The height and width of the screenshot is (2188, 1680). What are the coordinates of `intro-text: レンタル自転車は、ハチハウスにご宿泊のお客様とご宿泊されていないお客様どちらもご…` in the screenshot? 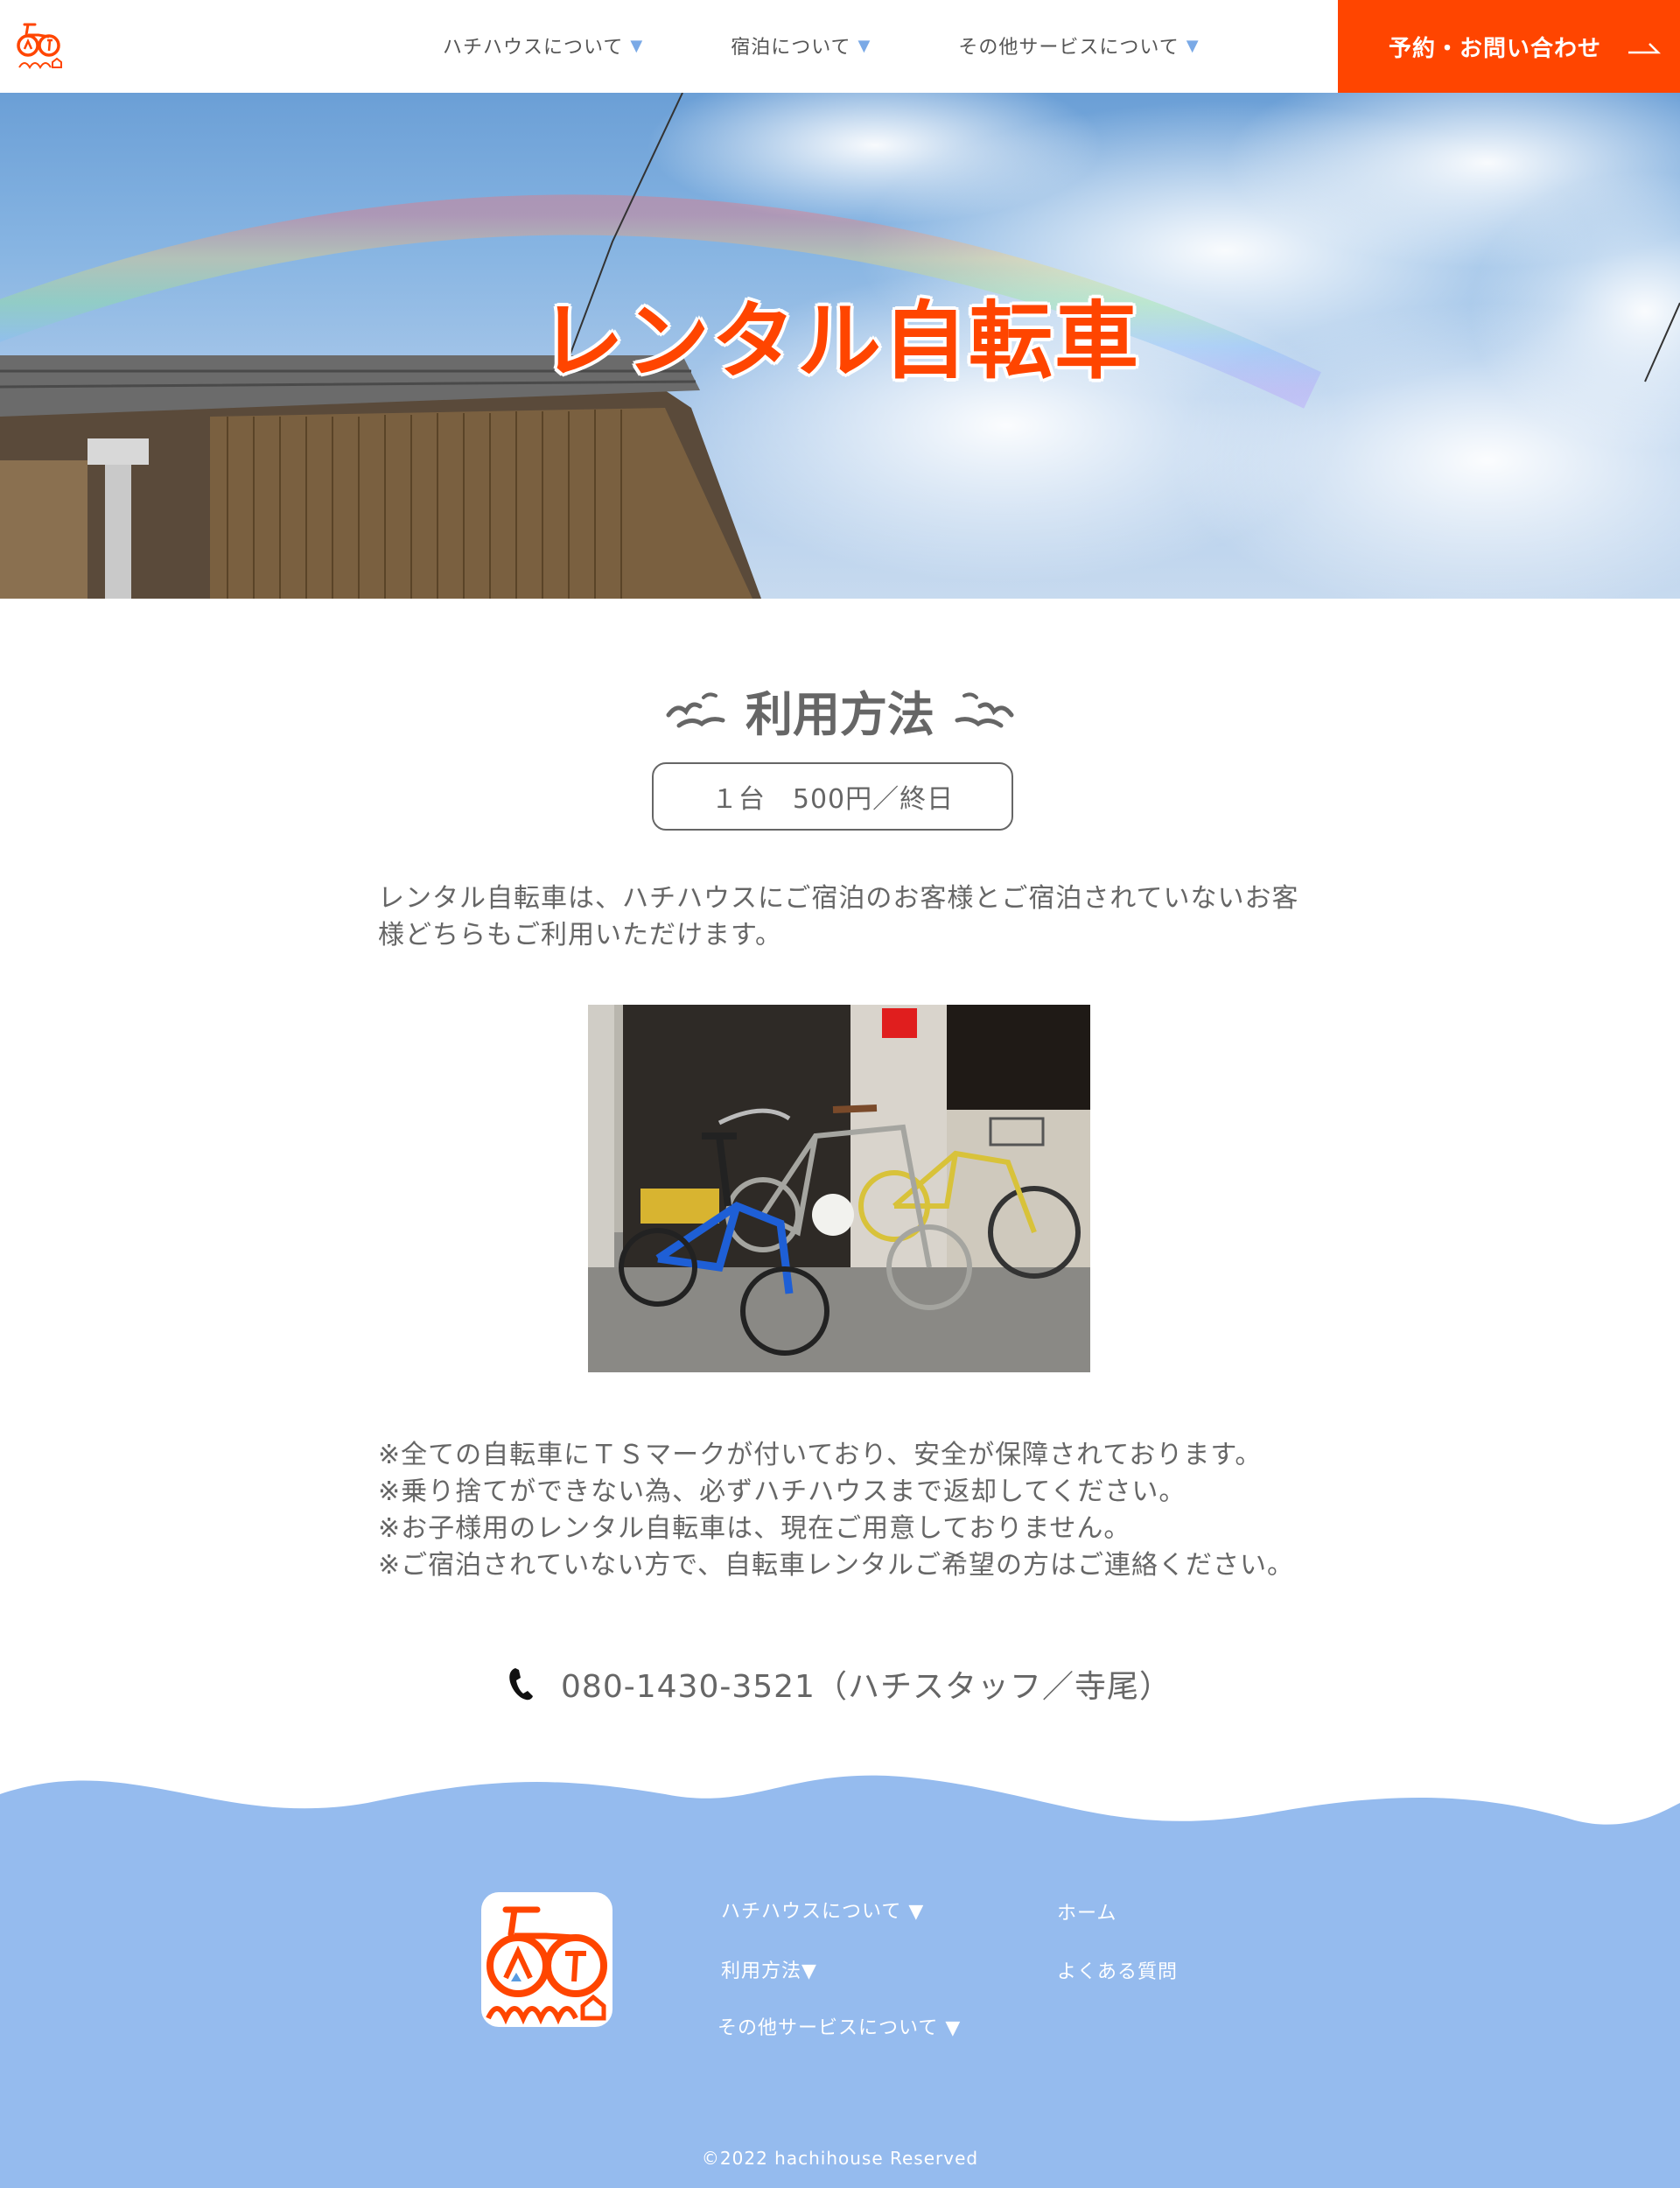 It's located at (838, 917).